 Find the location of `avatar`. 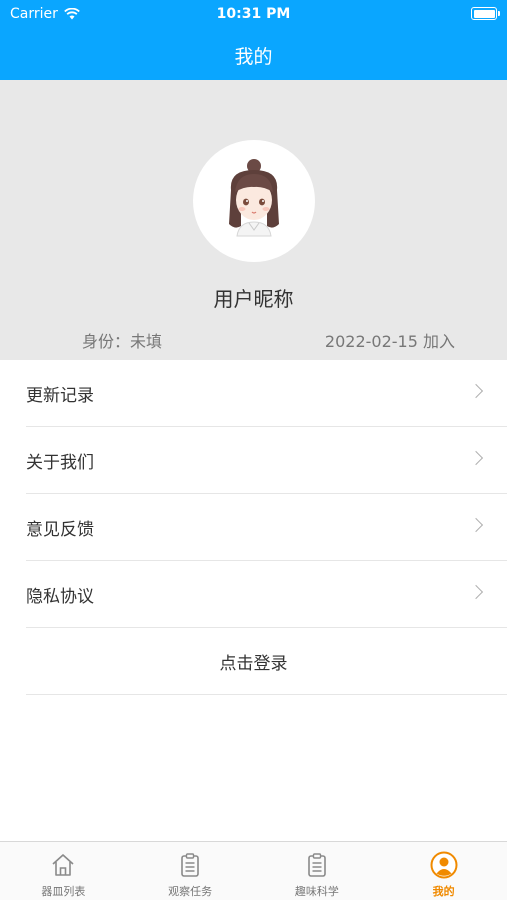

avatar is located at coordinates (254, 201).